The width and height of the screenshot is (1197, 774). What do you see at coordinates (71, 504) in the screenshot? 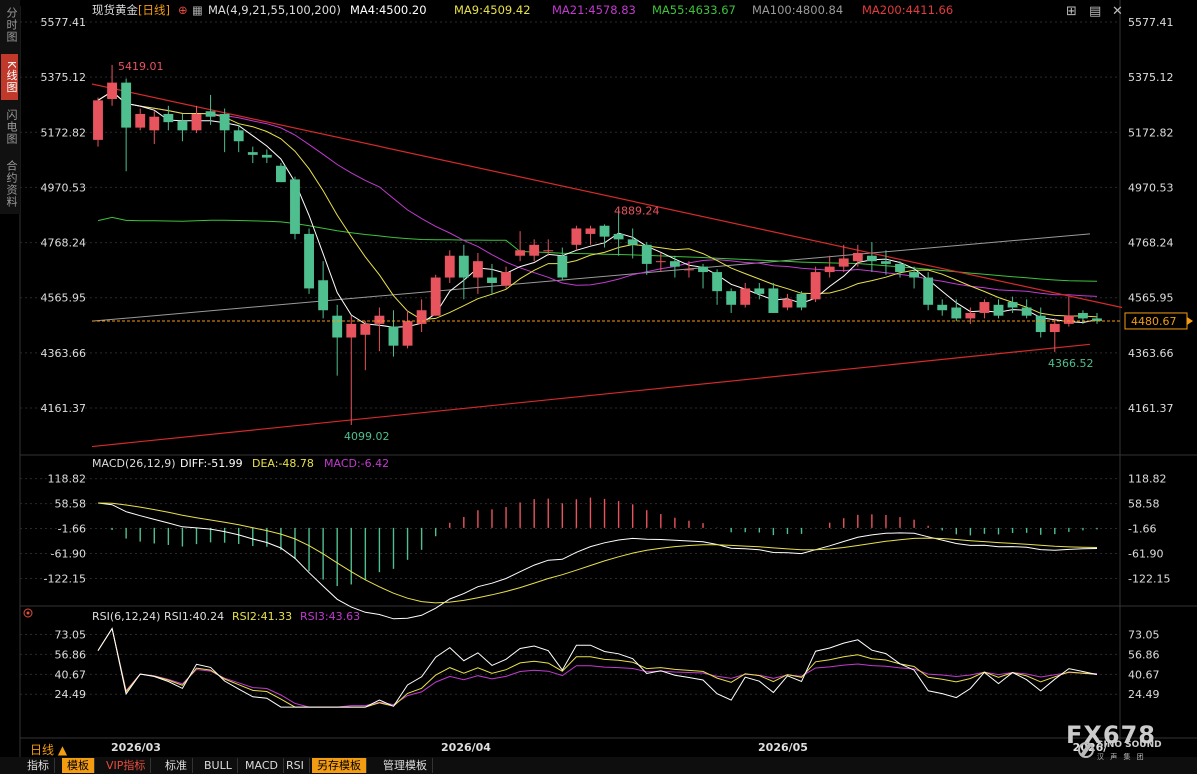
I see `macd-ytick-left: 58.58` at bounding box center [71, 504].